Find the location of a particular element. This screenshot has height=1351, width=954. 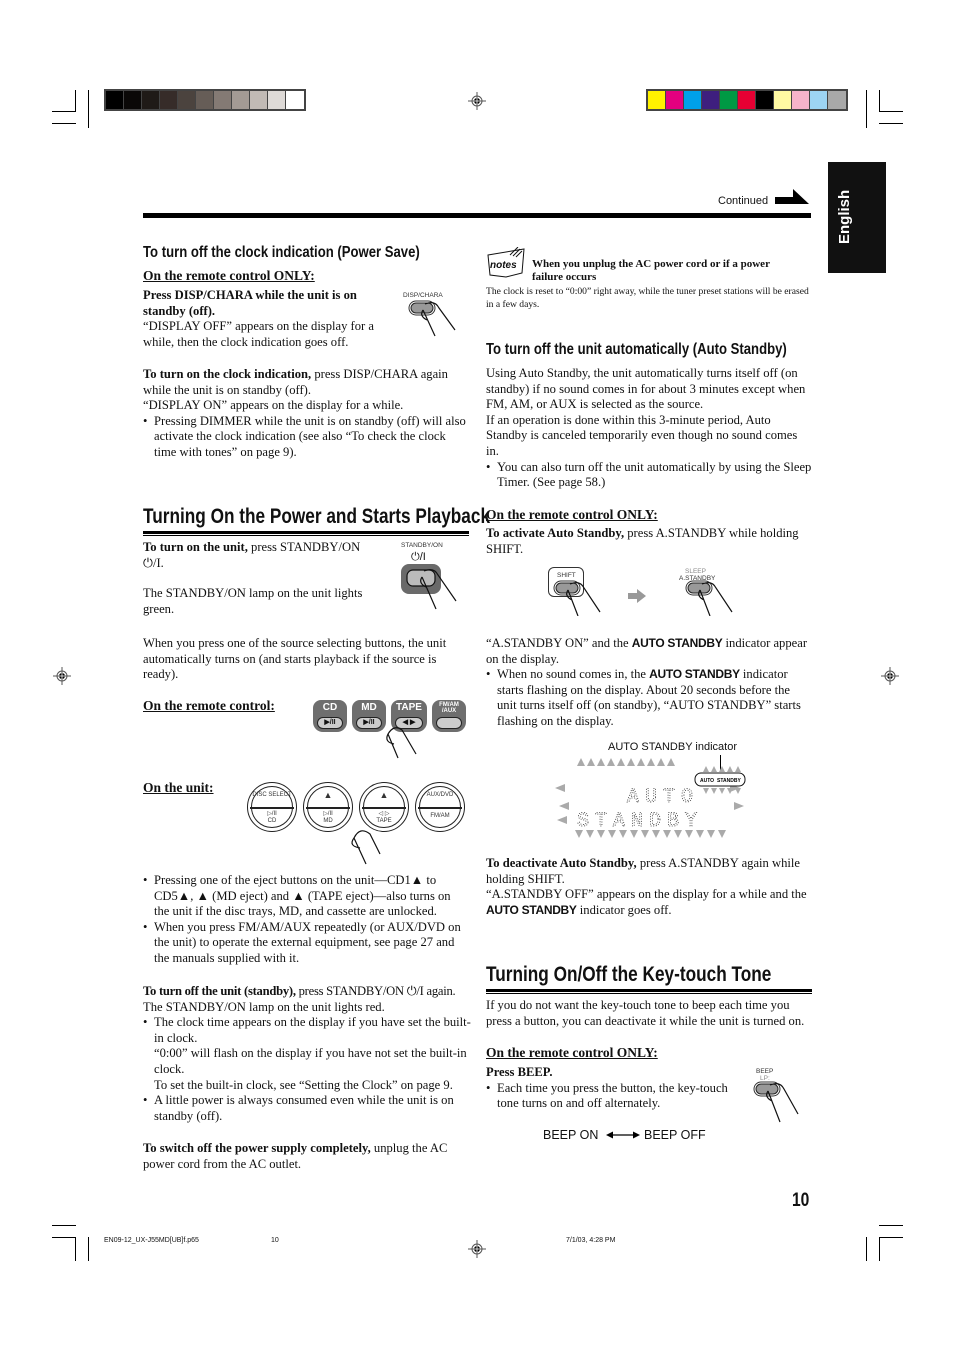

indicator-text-standby: STANDBY is located at coordinates (729, 781).